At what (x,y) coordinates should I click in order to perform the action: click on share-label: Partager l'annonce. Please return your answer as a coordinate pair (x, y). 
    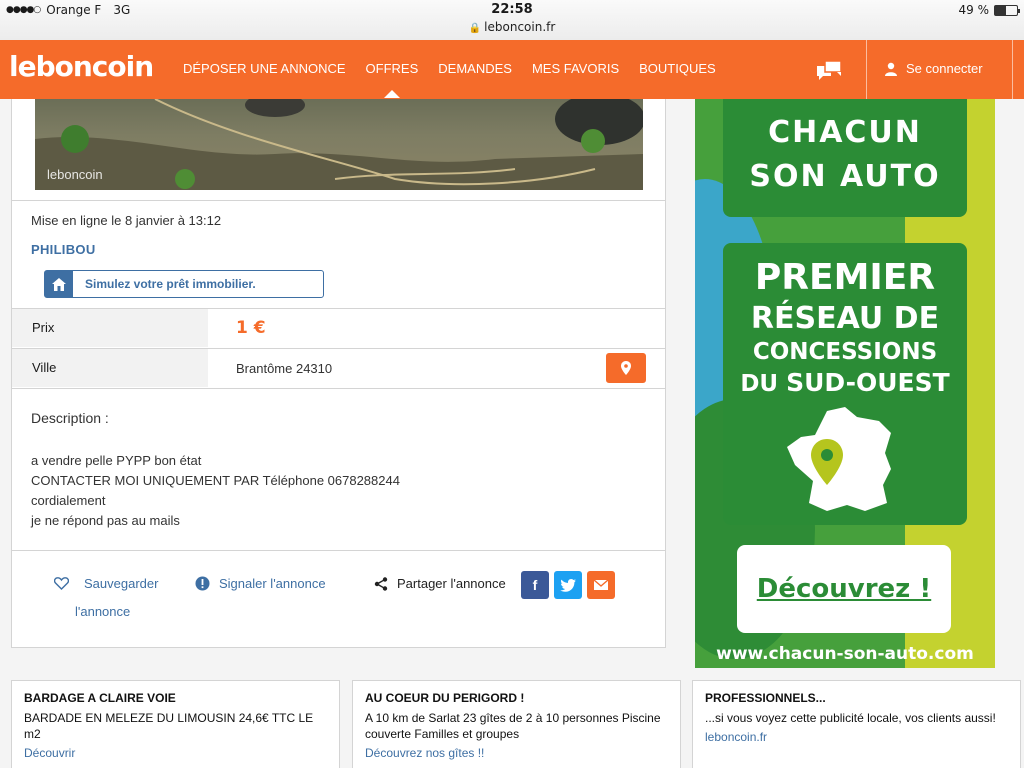
    Looking at the image, I should click on (451, 583).